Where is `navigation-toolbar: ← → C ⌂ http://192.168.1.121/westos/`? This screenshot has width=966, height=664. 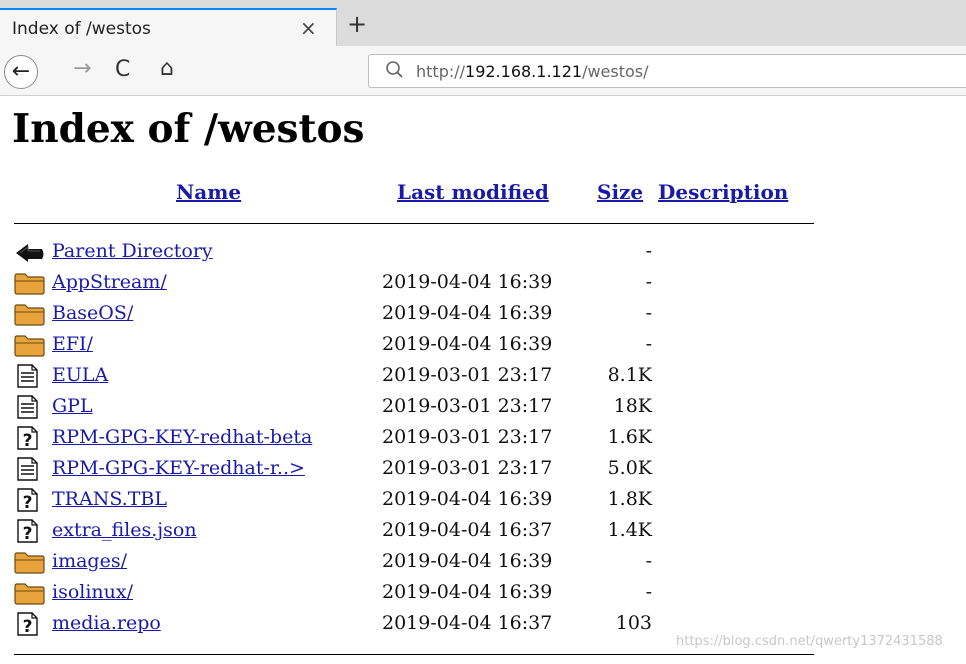
navigation-toolbar: ← → C ⌂ http://192.168.1.121/westos/ is located at coordinates (483, 71).